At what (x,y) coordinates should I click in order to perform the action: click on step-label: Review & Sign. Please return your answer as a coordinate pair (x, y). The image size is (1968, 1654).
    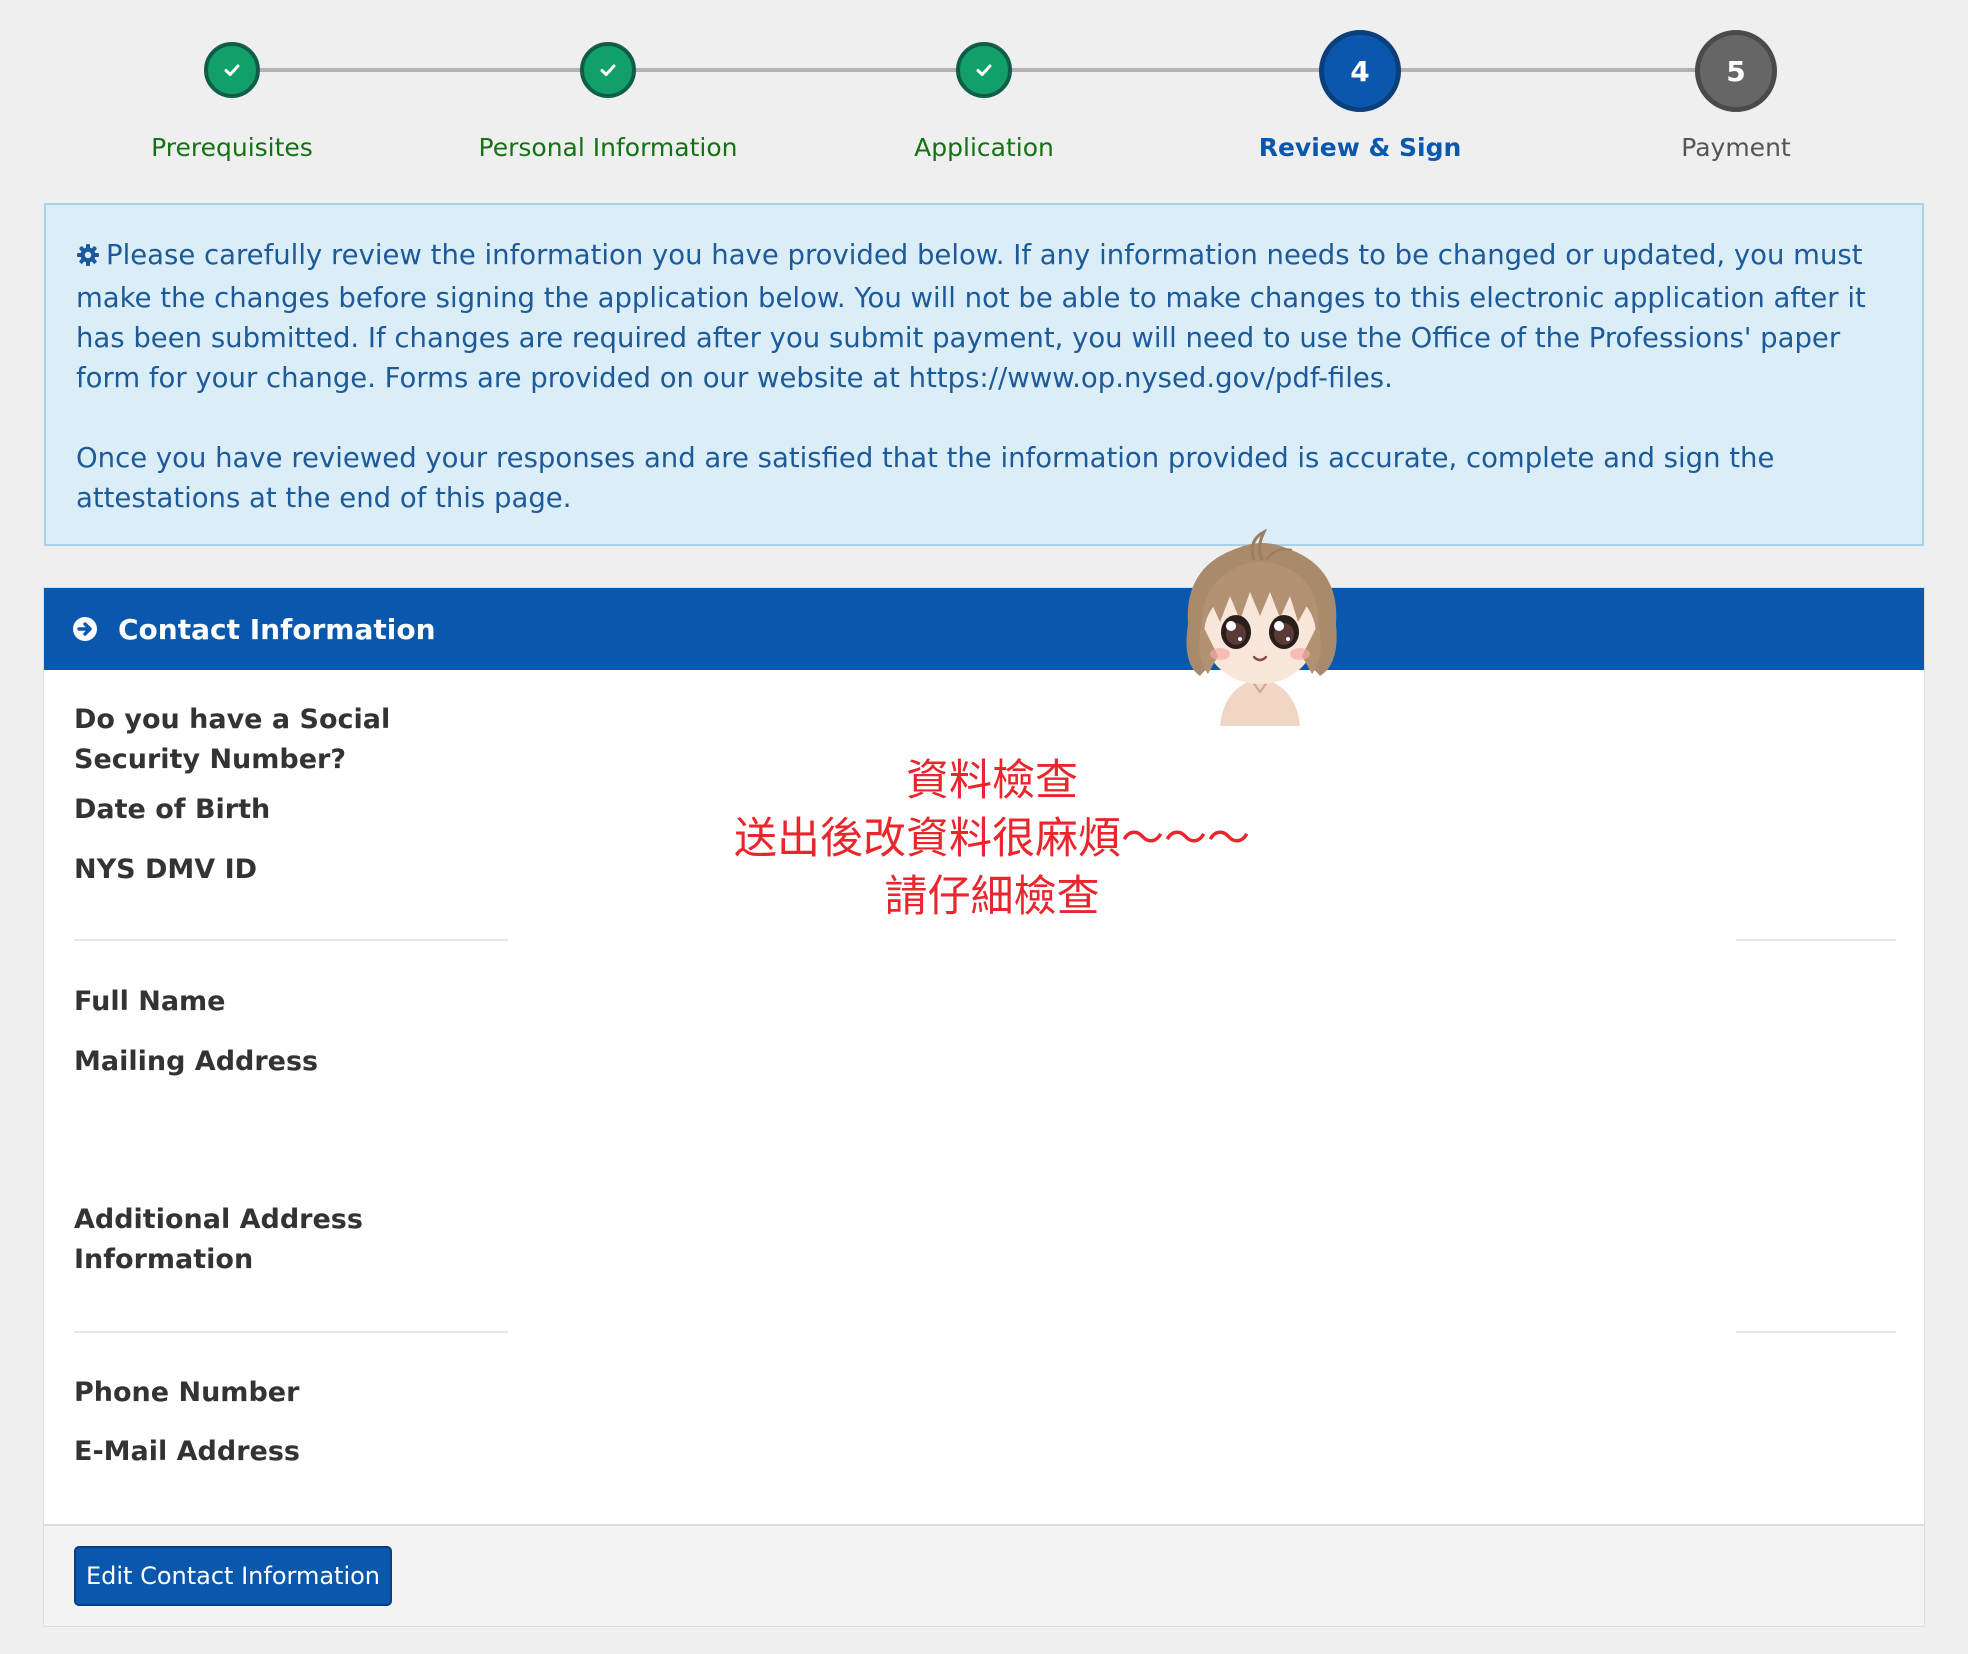
    Looking at the image, I should click on (1360, 147).